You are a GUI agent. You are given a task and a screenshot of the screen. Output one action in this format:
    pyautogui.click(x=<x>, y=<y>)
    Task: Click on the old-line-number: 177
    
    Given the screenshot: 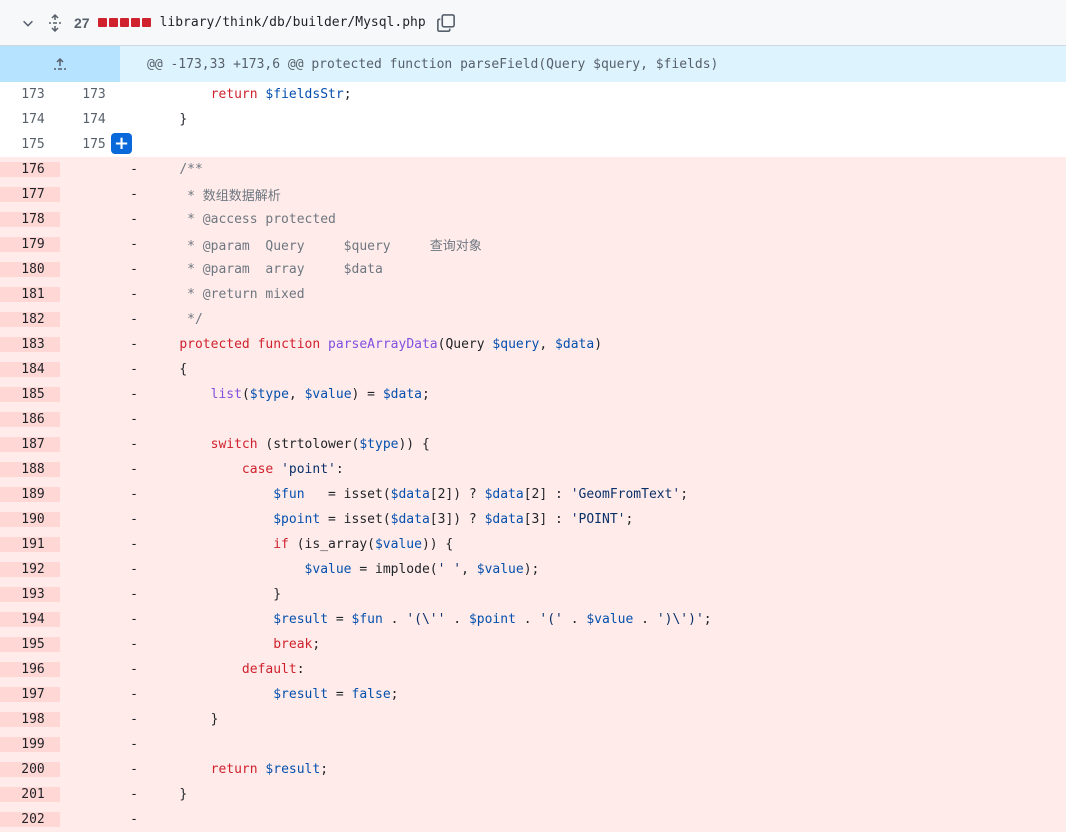 What is the action you would take?
    pyautogui.click(x=30, y=194)
    